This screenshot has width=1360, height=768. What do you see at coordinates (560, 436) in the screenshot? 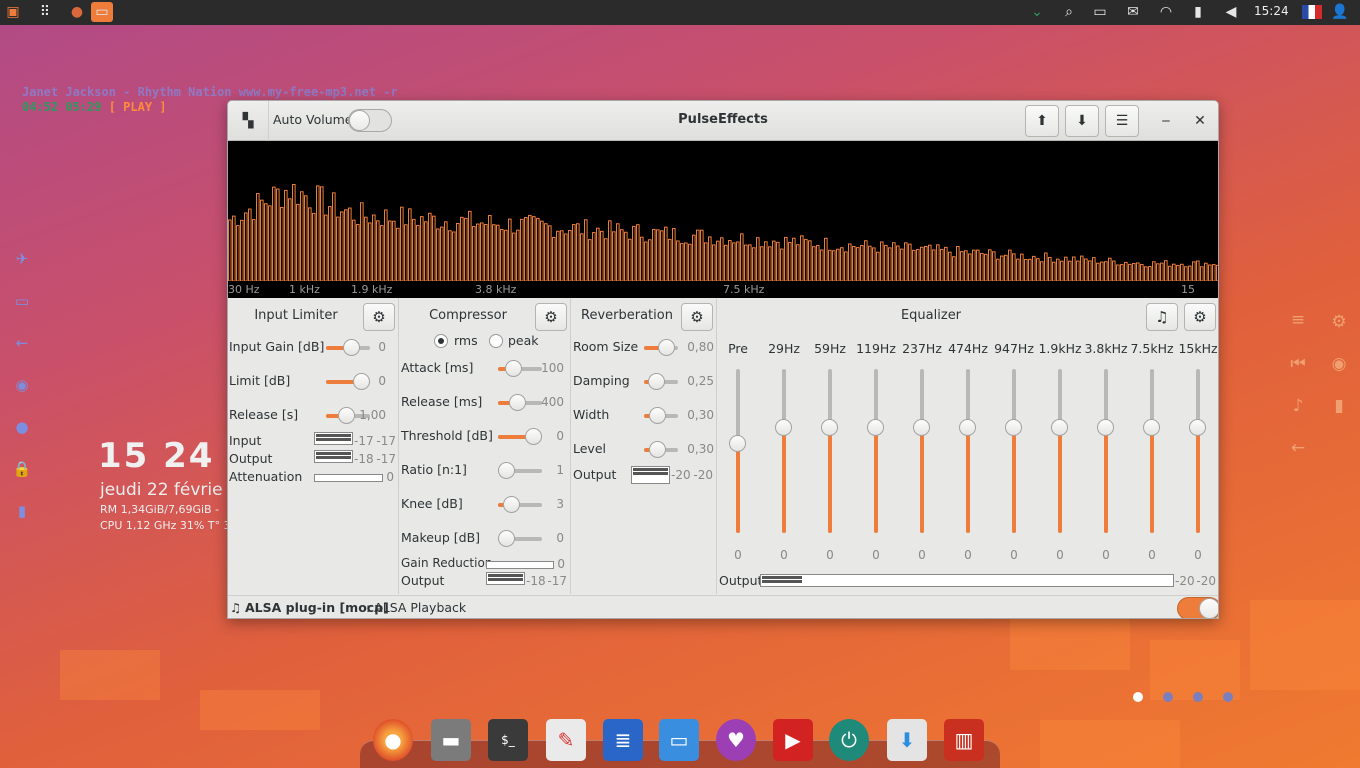
I see `compressor-threshold-db-value: 0` at bounding box center [560, 436].